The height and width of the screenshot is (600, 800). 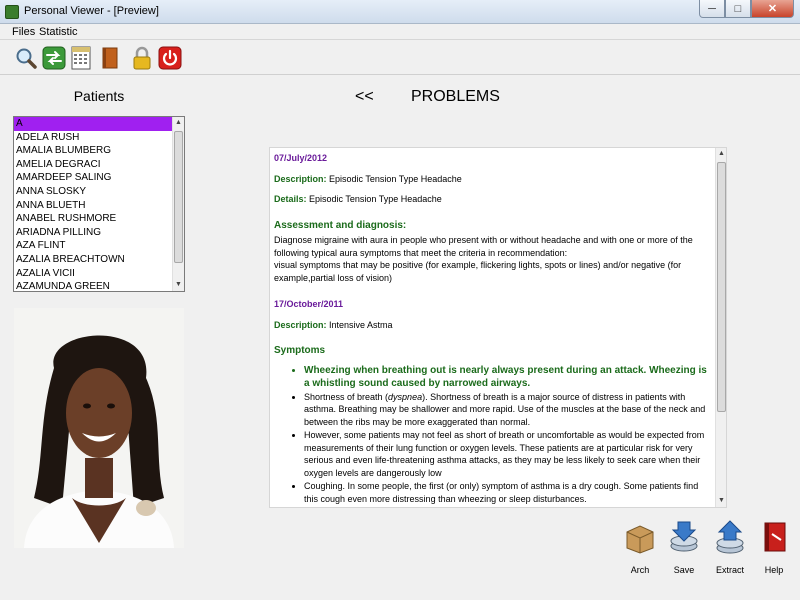 I want to click on search-icon, so click(x=26, y=58).